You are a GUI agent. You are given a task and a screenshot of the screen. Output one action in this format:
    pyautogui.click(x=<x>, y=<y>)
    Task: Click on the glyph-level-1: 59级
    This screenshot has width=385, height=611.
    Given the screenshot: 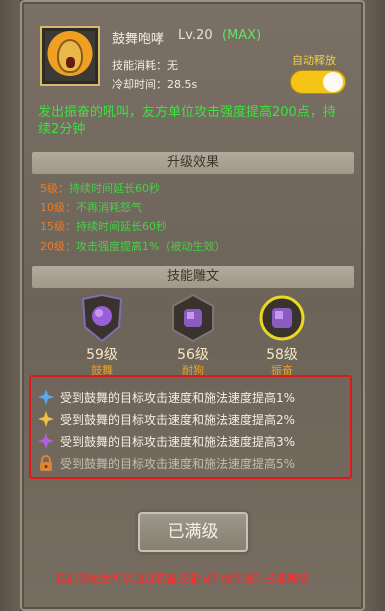 What is the action you would take?
    pyautogui.click(x=102, y=355)
    